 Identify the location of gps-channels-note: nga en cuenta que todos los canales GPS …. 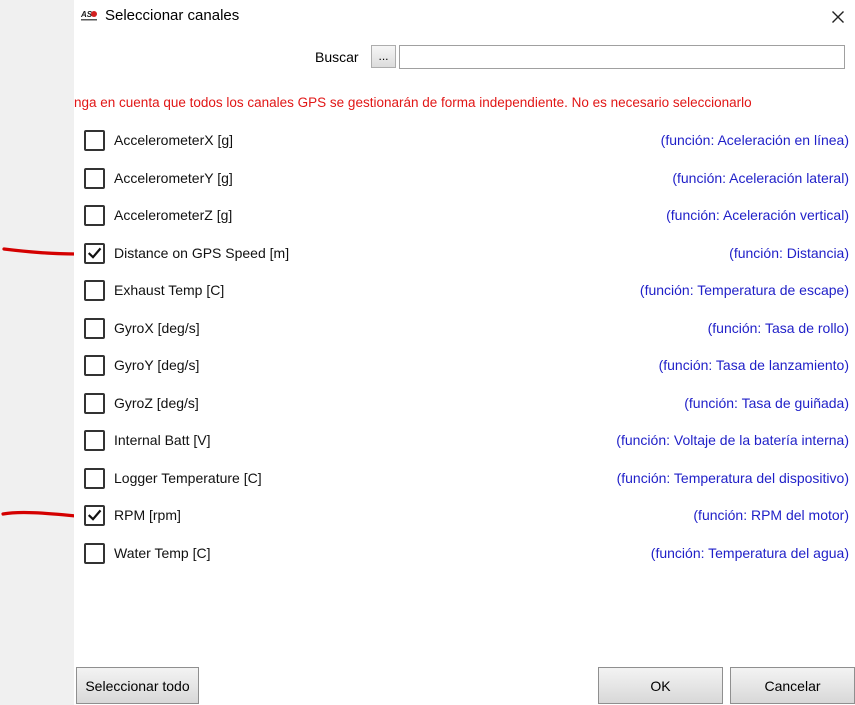
(462, 102).